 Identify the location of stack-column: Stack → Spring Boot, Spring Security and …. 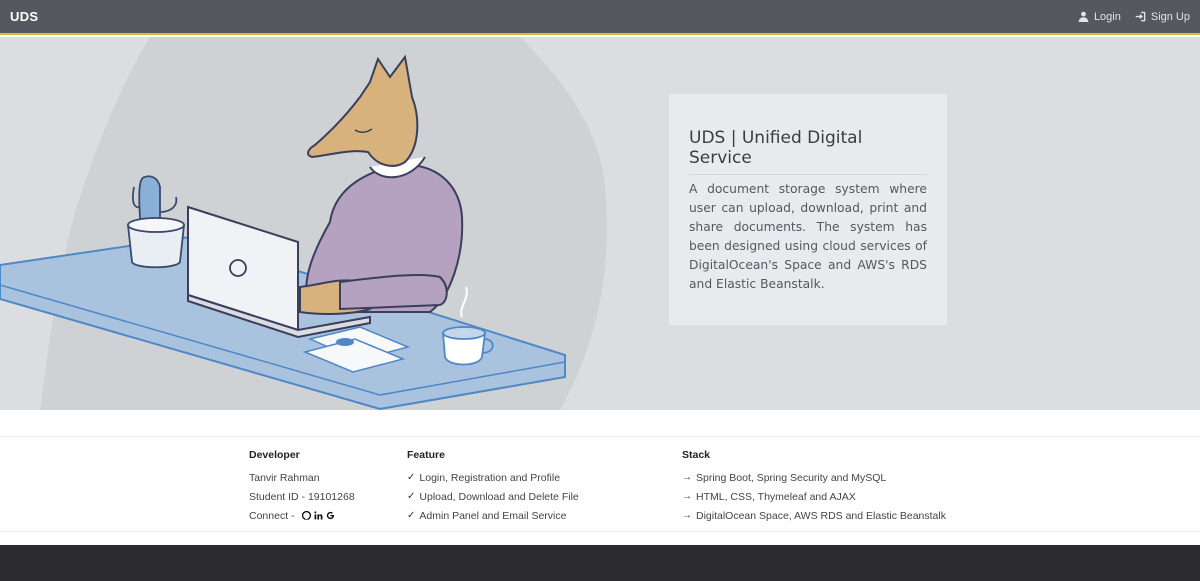
(814, 487).